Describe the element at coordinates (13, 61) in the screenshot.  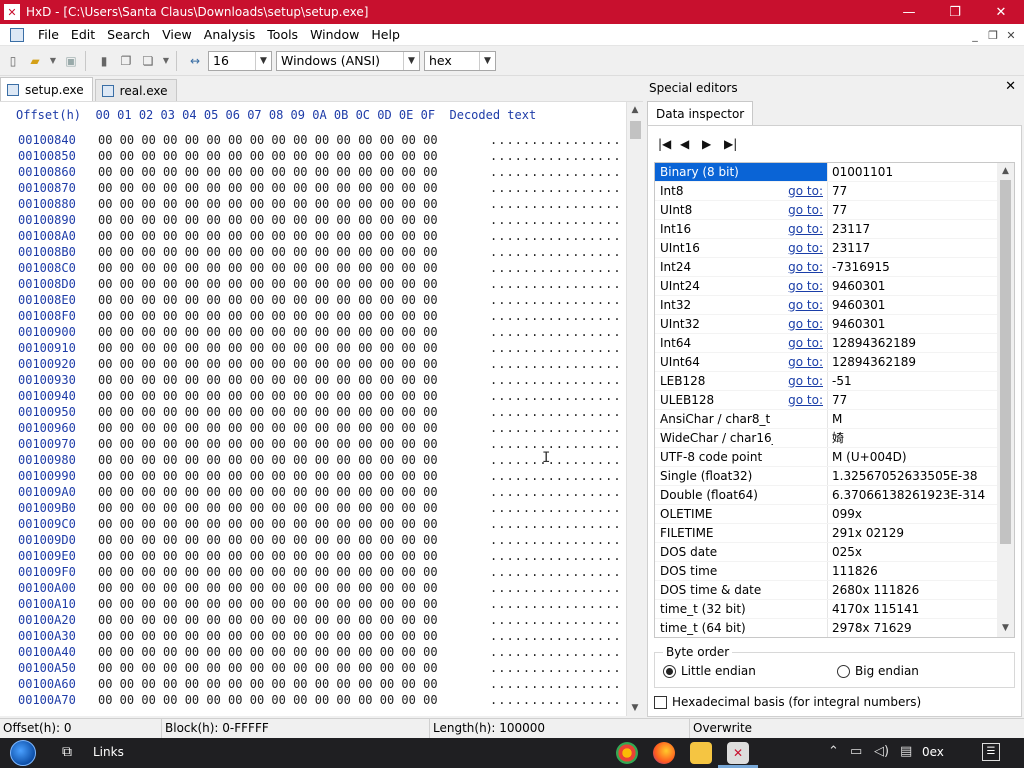
I see `new-file-icon: ▯` at that location.